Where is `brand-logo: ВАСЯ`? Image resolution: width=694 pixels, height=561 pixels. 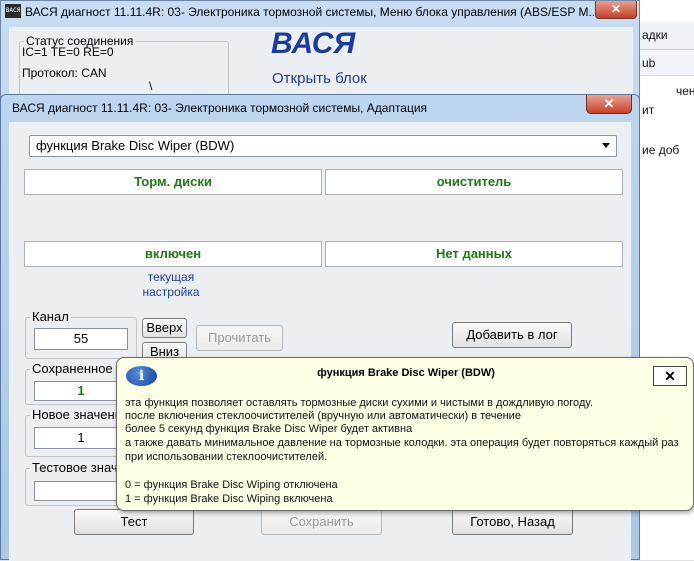 brand-logo: ВАСЯ is located at coordinates (313, 43).